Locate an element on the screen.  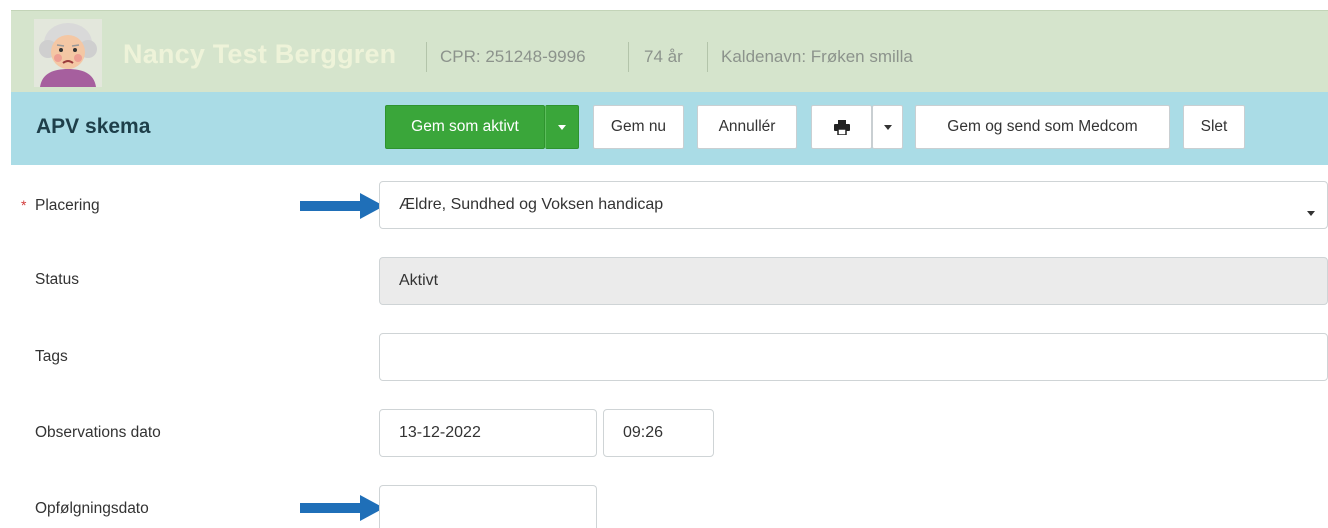
save-active-dropdown-button is located at coordinates (562, 127).